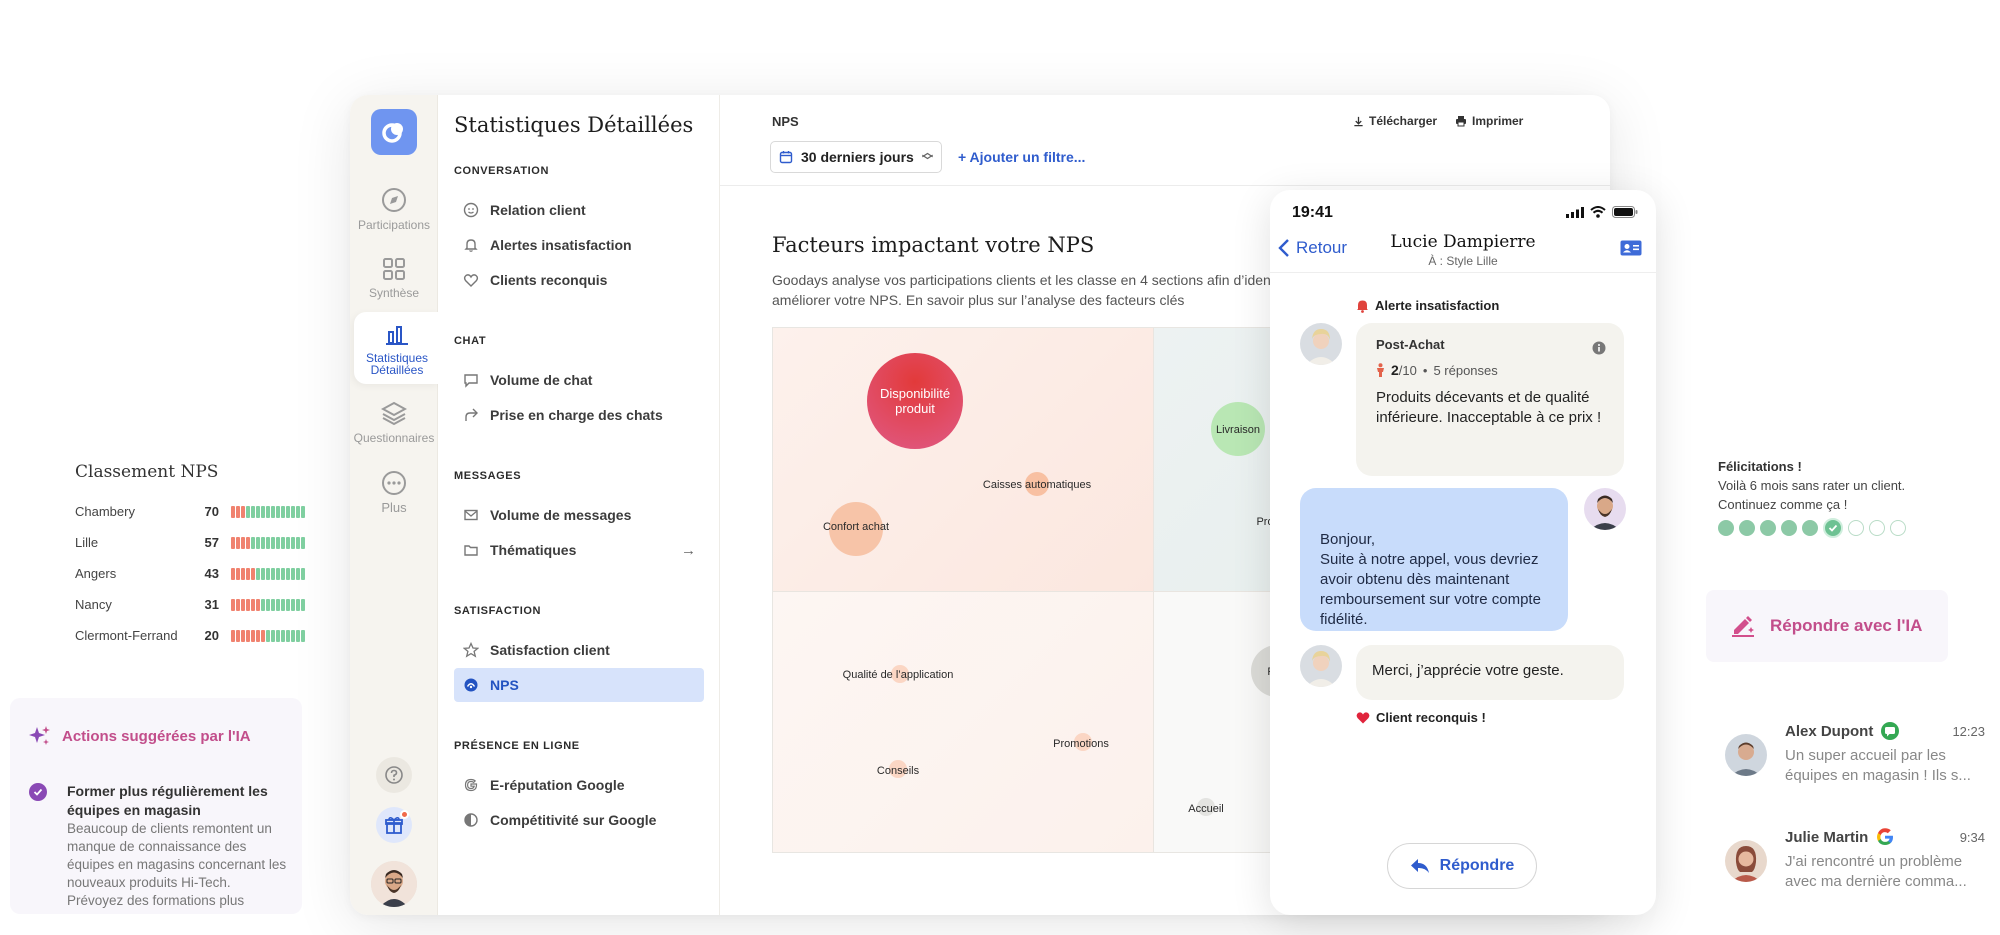  I want to click on rail-item-participations: Participations, so click(394, 209).